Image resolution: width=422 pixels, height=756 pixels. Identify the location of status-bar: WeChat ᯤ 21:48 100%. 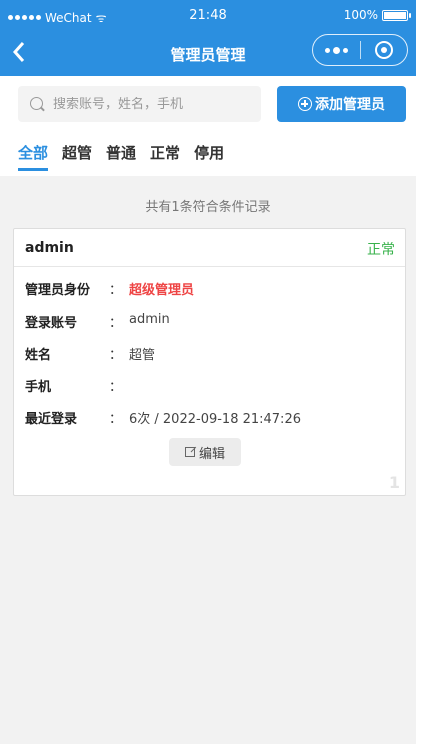
(208, 15).